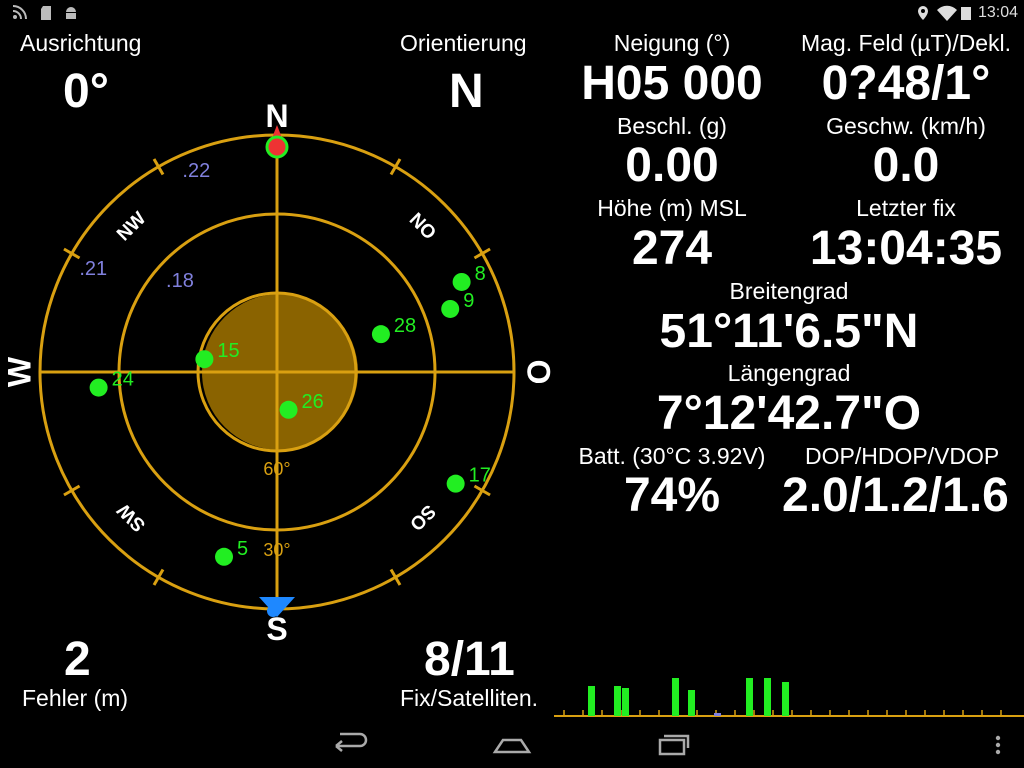 Image resolution: width=1024 pixels, height=768 pixels. I want to click on lastfix-label: Letzter fix, so click(906, 208).